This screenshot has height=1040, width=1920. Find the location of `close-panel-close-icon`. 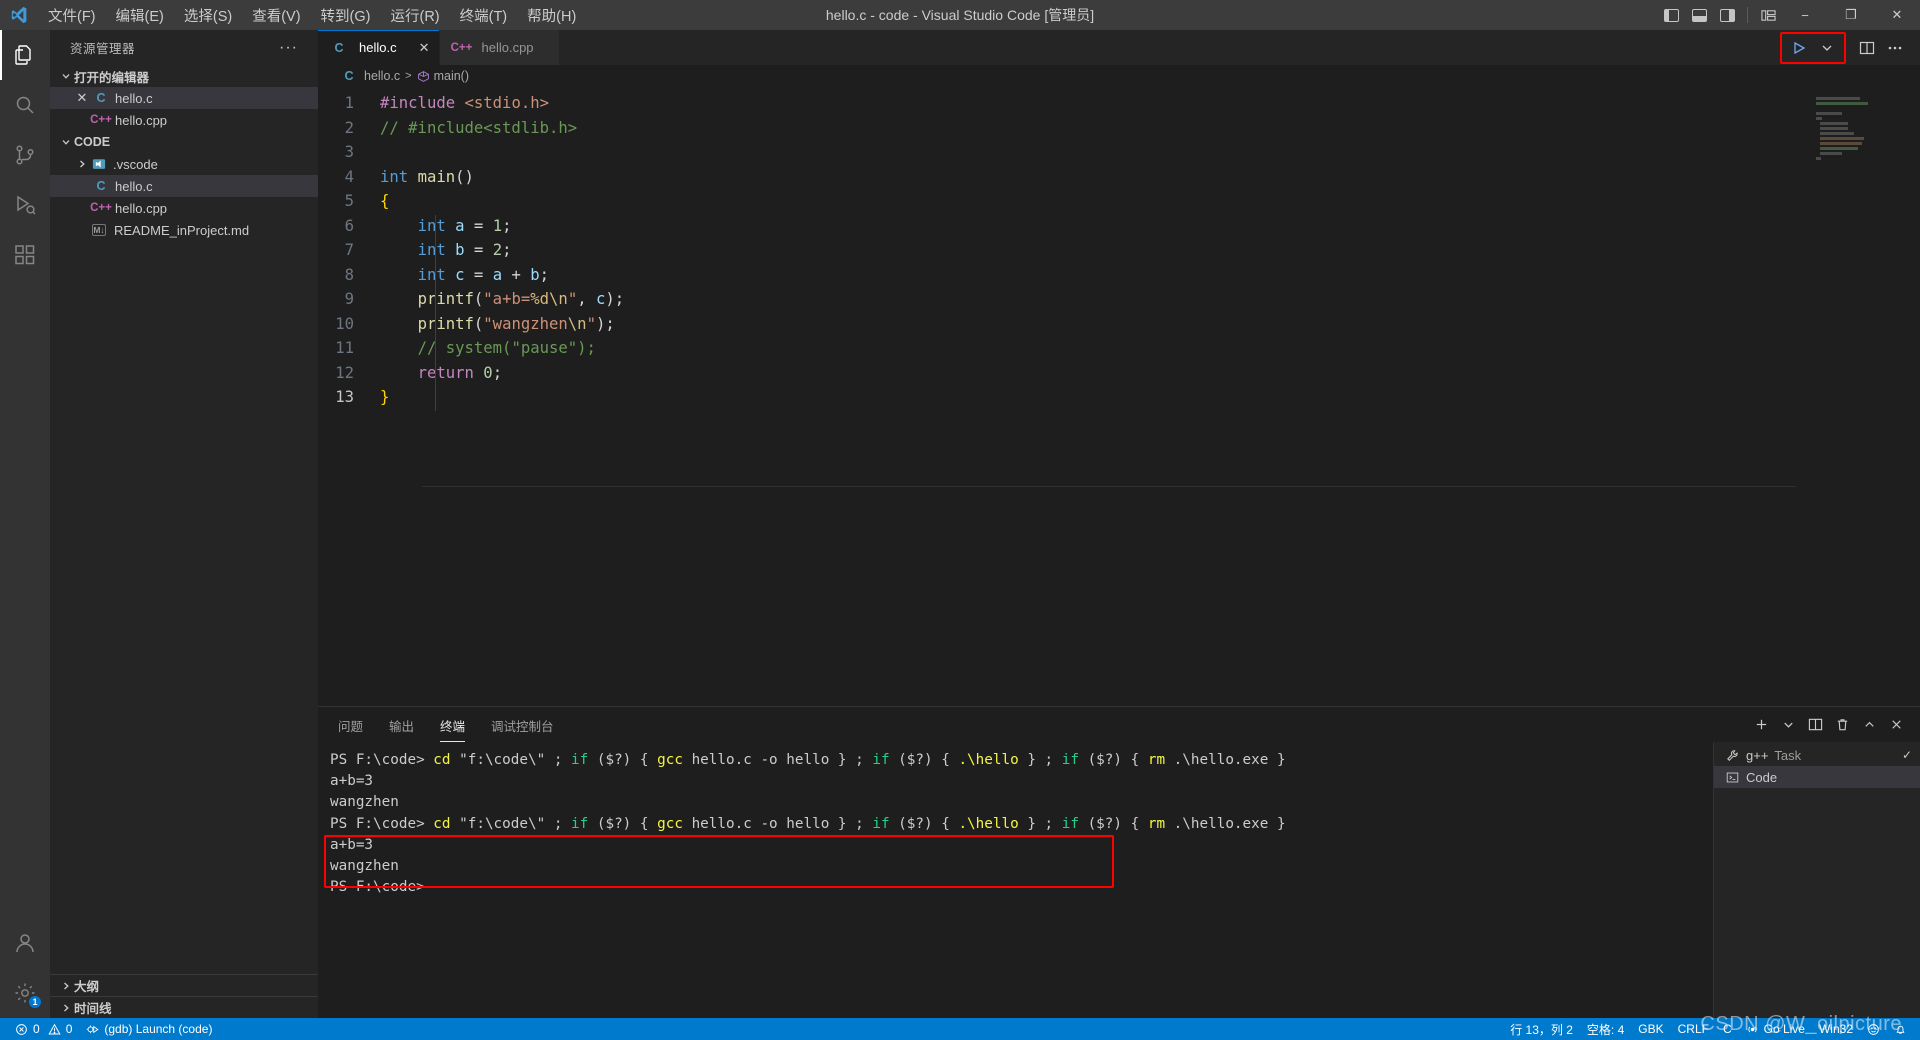

close-panel-close-icon is located at coordinates (1896, 725).